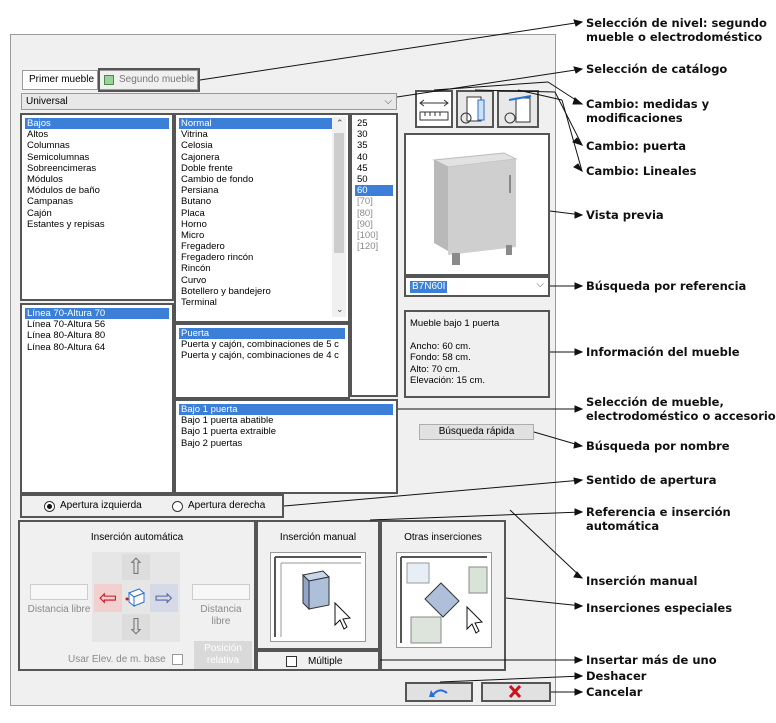  Describe the element at coordinates (636, 146) in the screenshot. I see `annotation-door: Cambio: puerta` at that location.